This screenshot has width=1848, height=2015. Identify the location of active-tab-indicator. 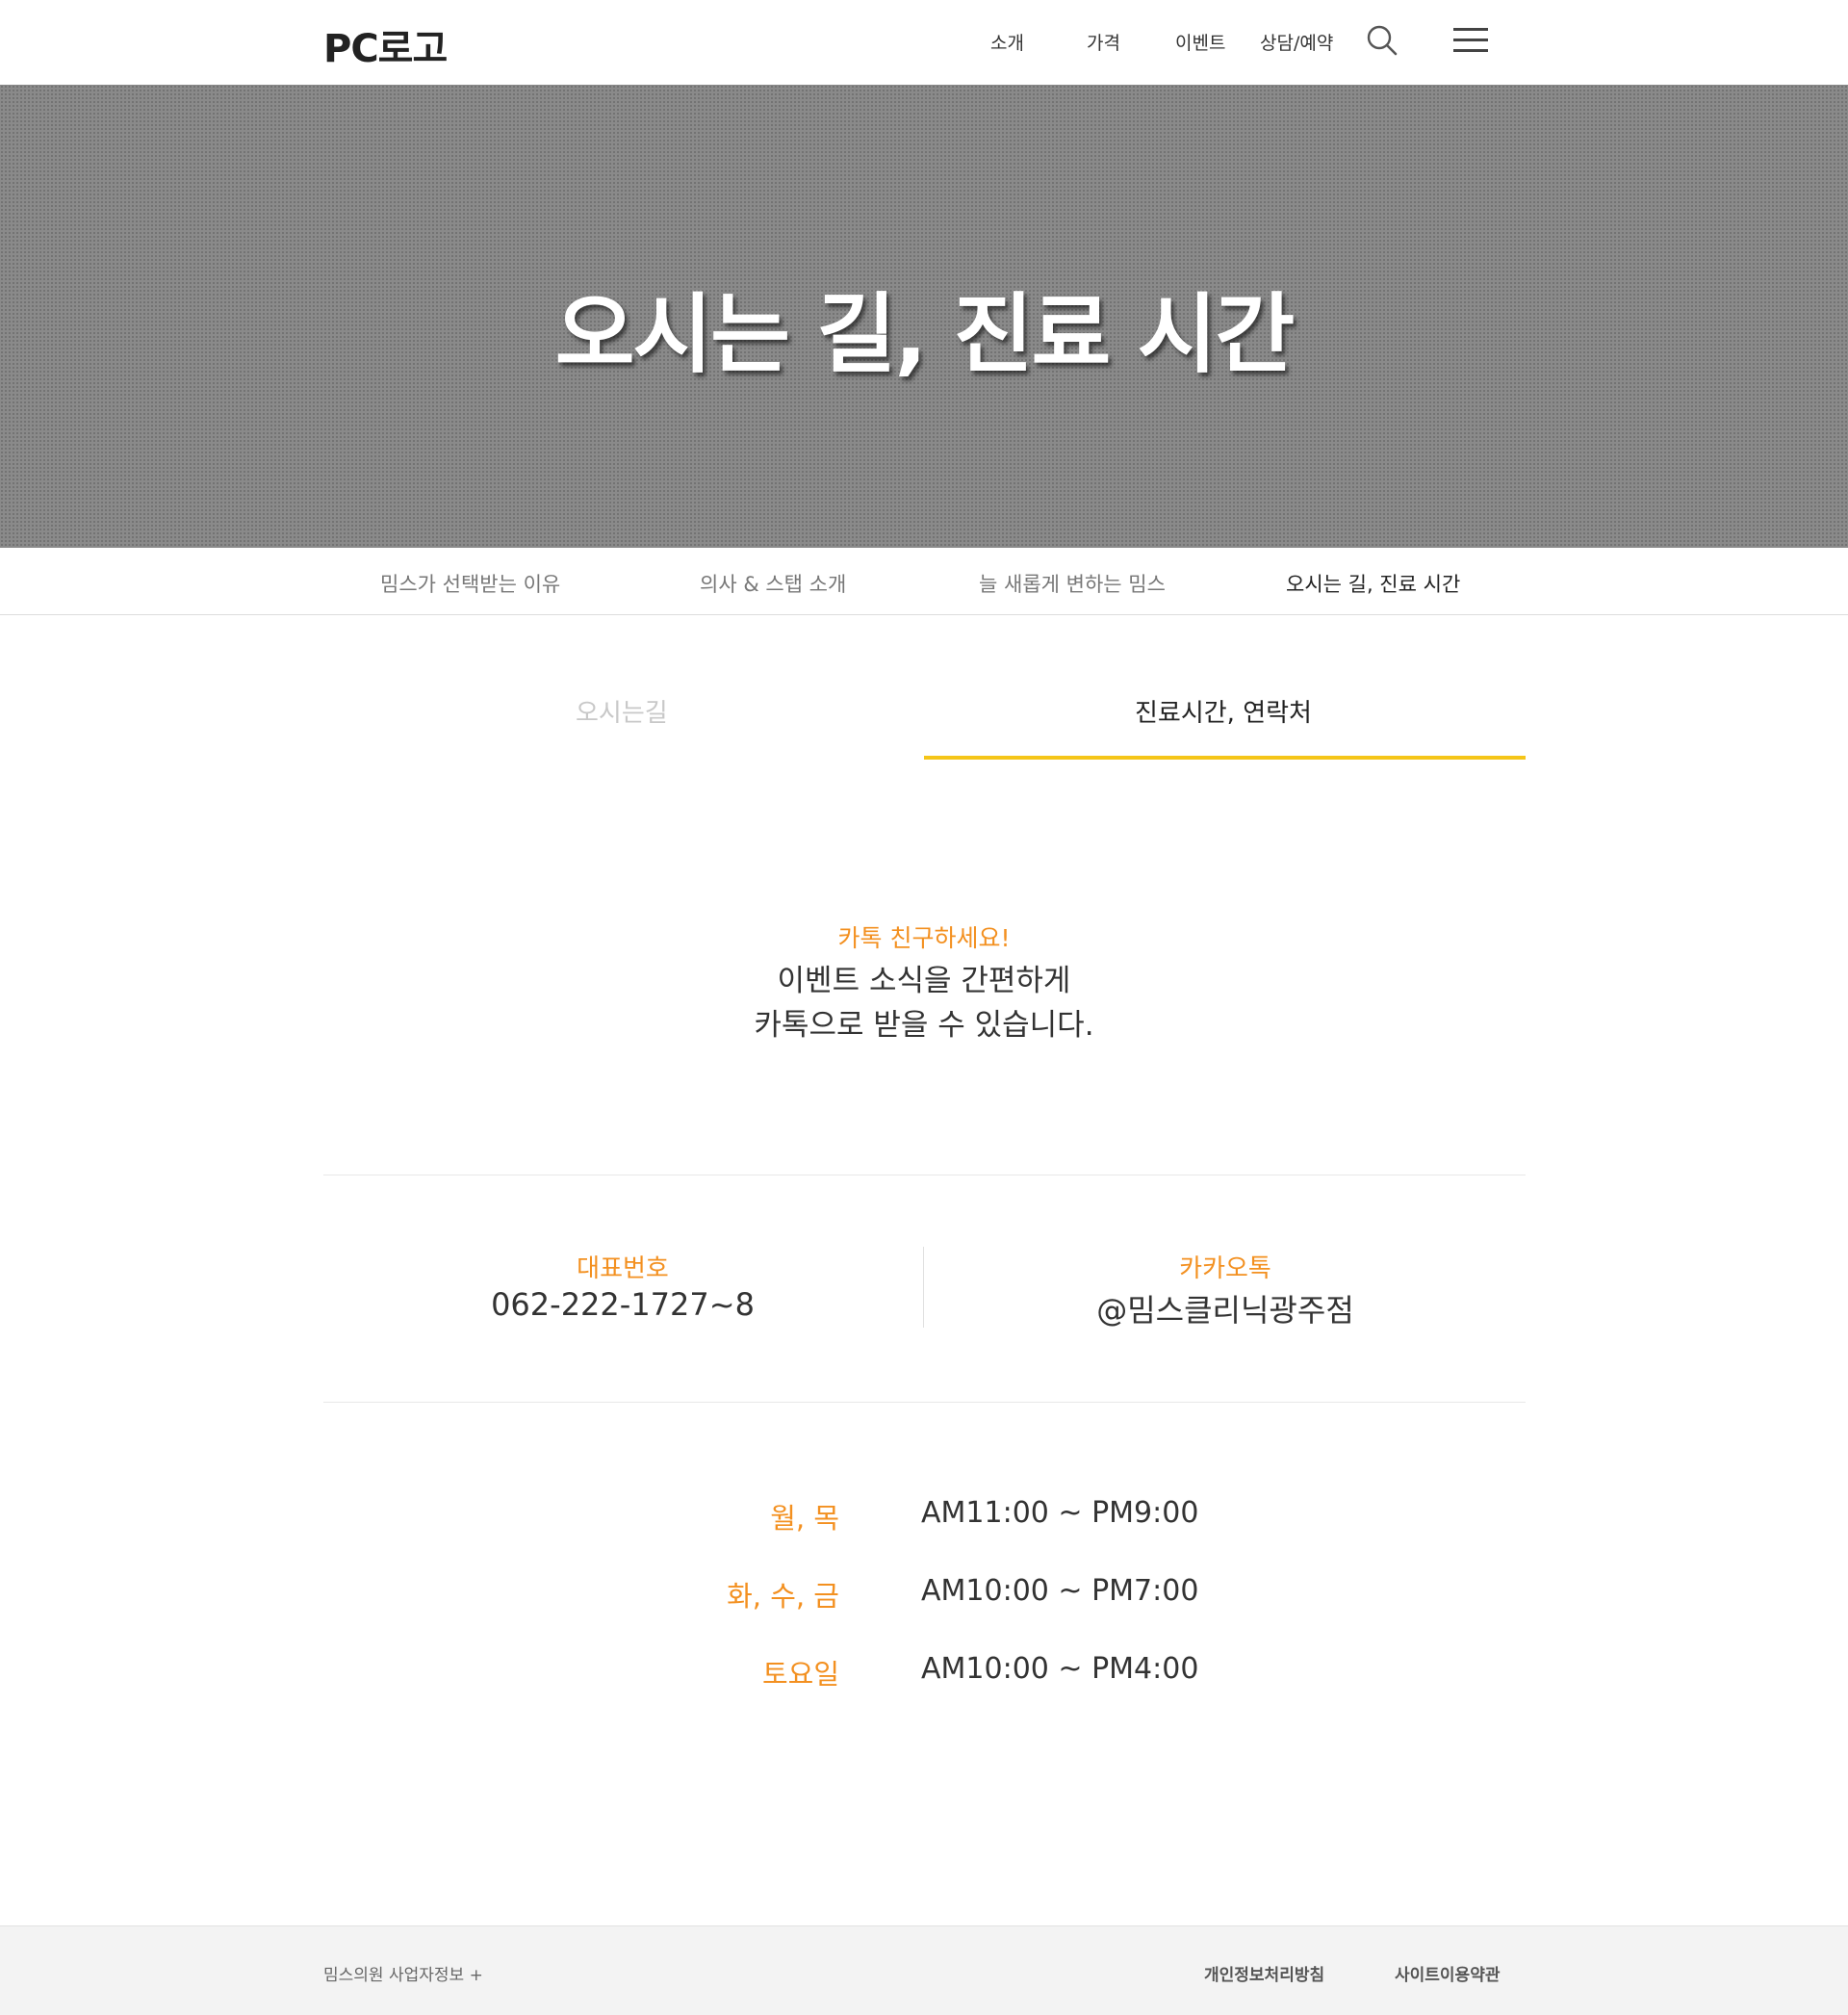
(1225, 758).